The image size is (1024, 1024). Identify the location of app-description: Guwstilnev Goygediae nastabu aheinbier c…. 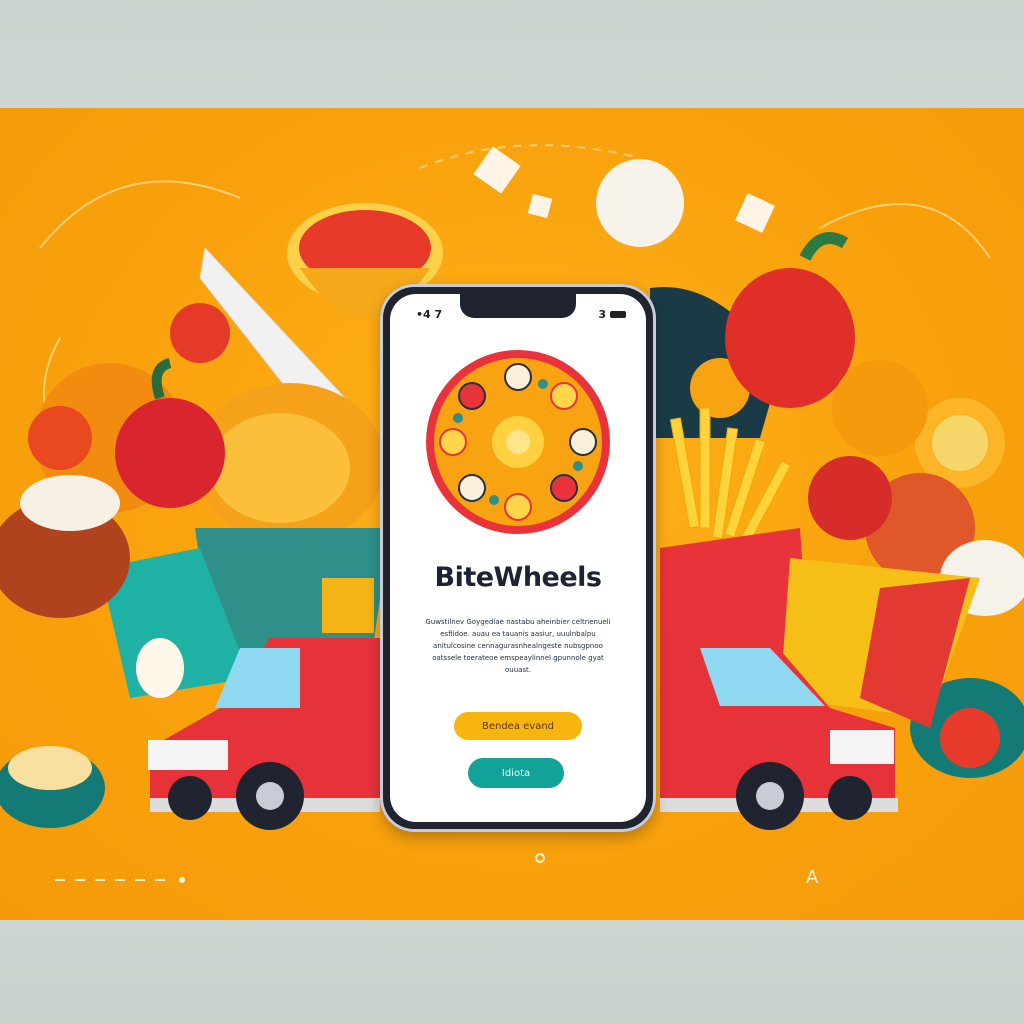
(518, 646).